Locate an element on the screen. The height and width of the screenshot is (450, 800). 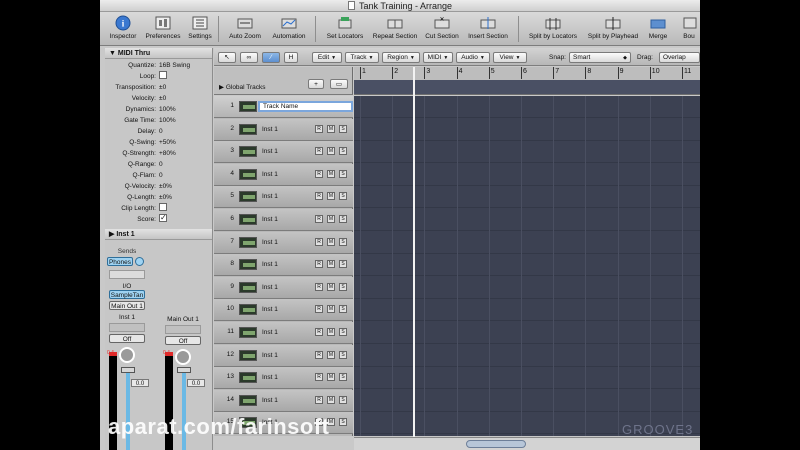
playhead is located at coordinates (414, 258).